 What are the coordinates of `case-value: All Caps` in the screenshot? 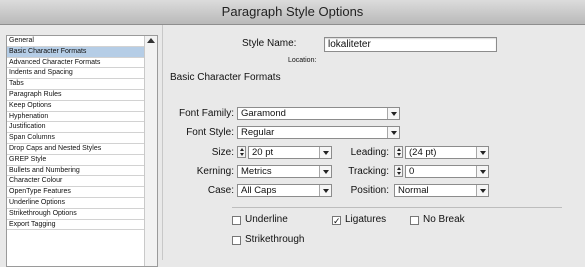 It's located at (259, 190).